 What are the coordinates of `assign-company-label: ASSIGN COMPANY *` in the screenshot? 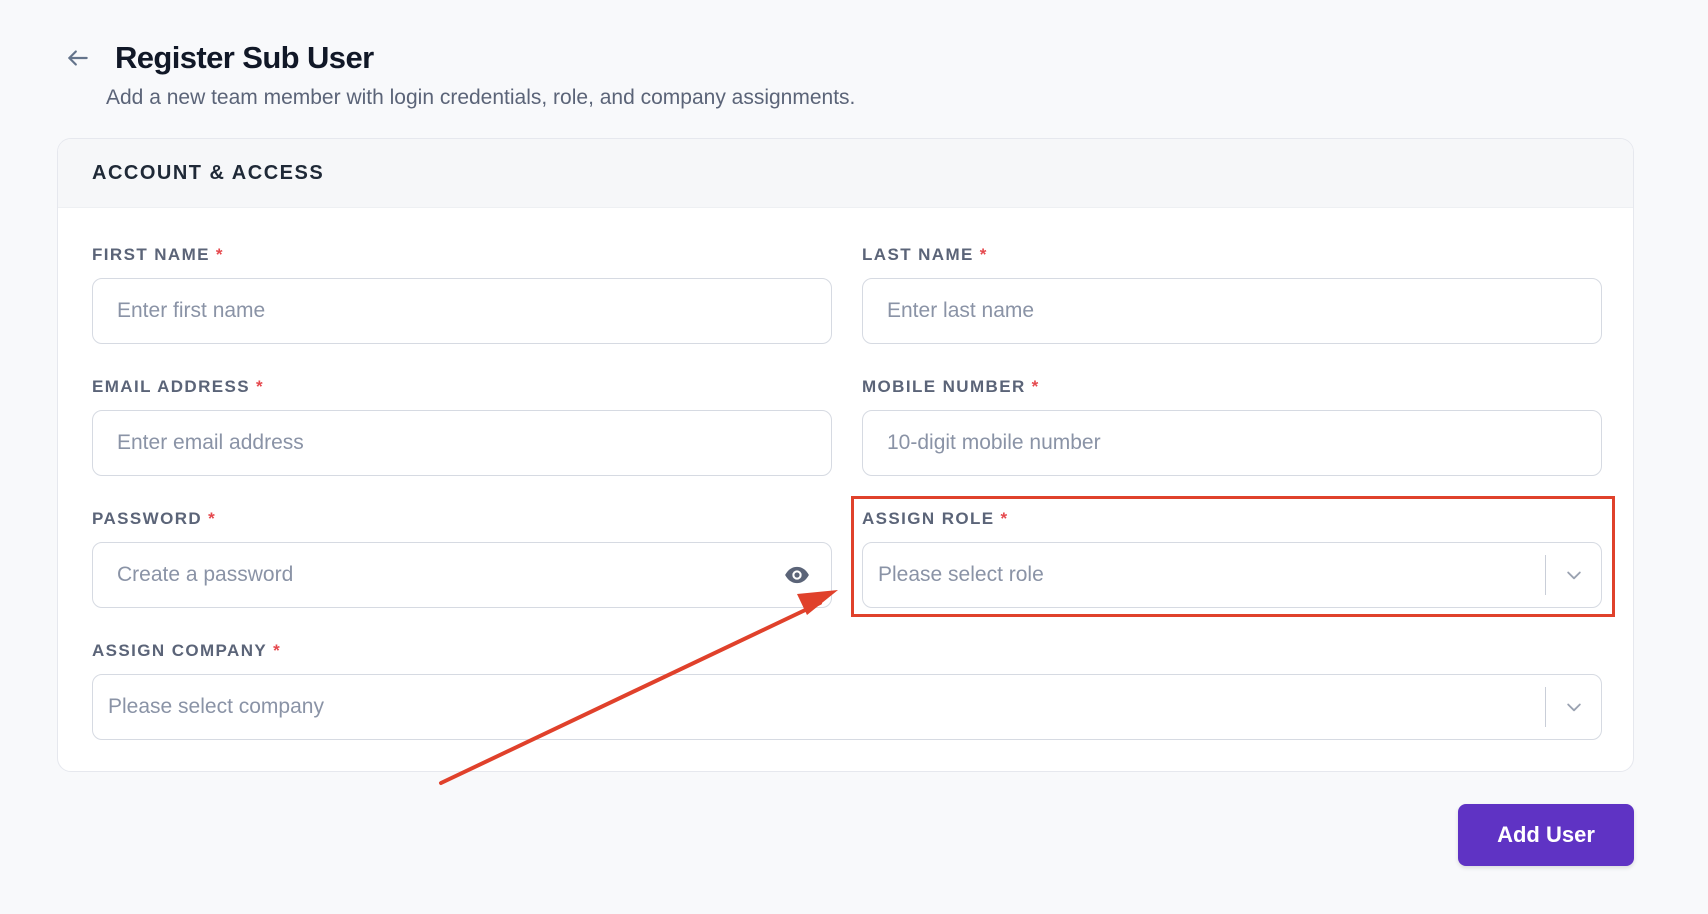 It's located at (187, 650).